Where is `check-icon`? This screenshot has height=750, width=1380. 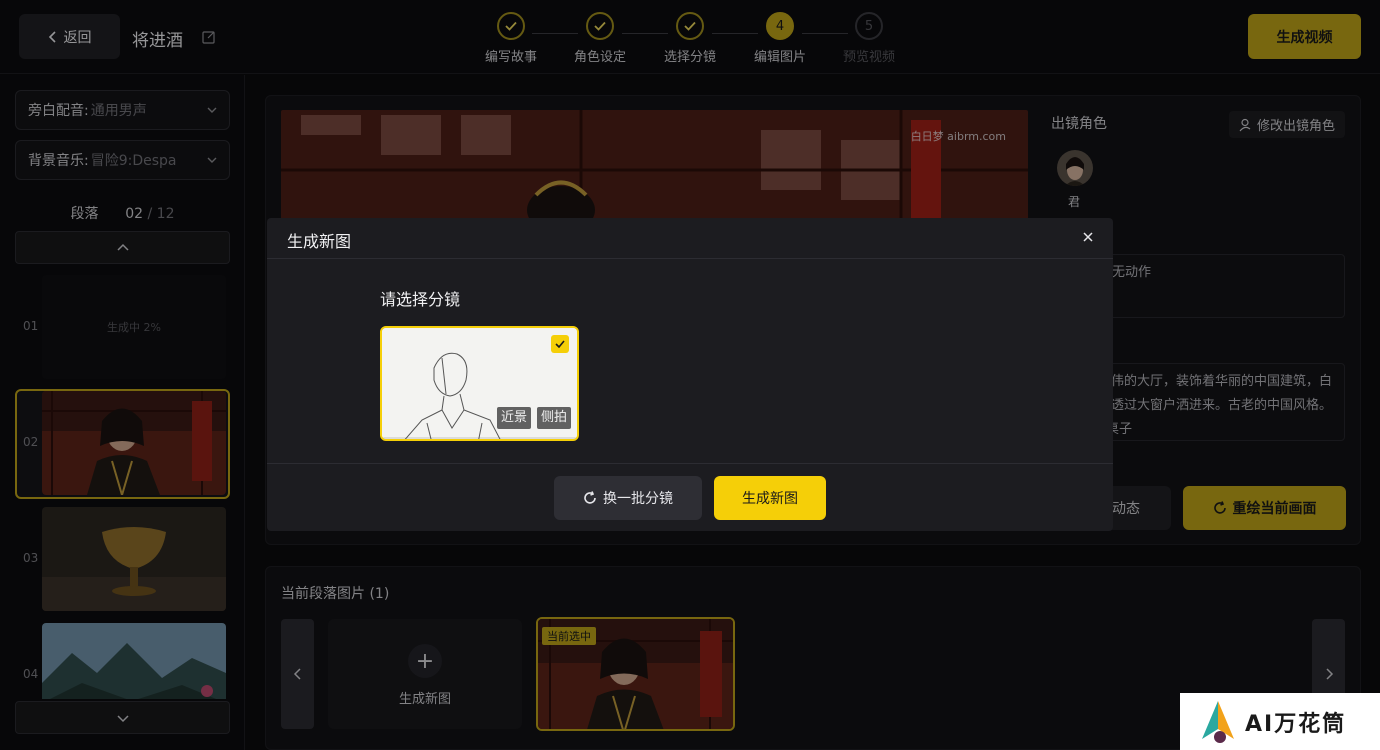 check-icon is located at coordinates (560, 344).